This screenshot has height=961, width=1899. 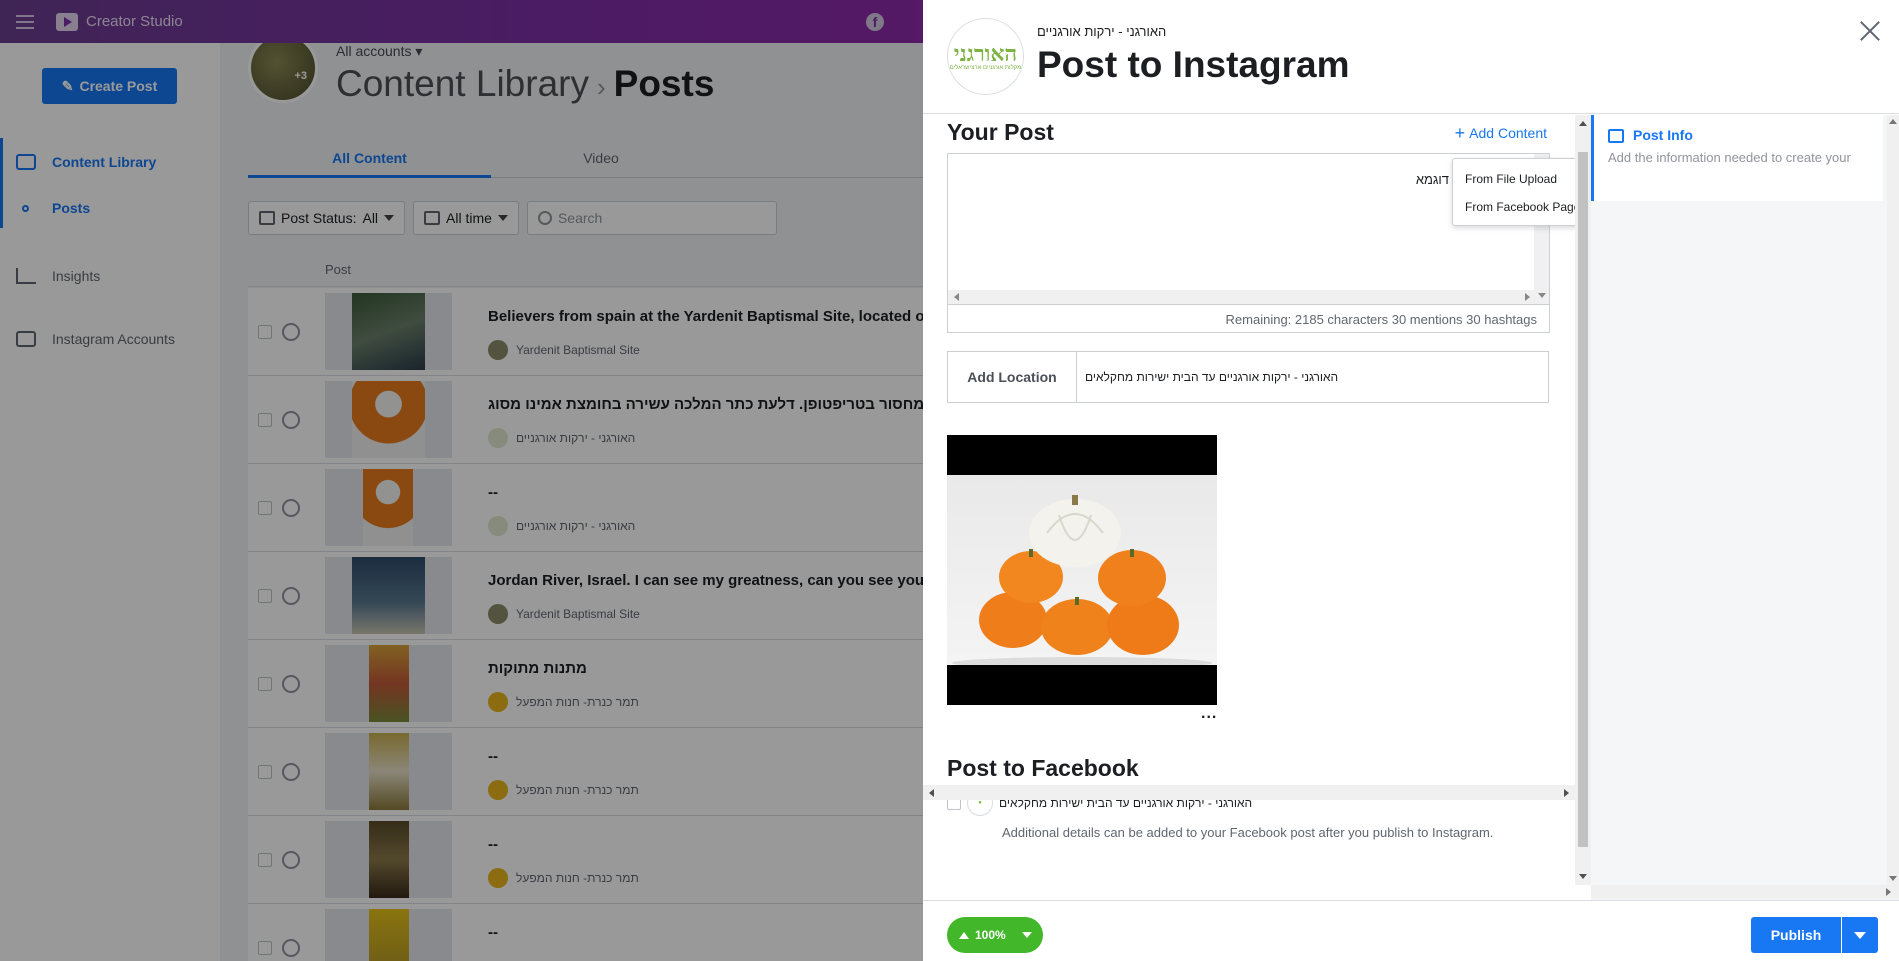 What do you see at coordinates (1411, 930) in the screenshot?
I see `dialog-footer: 100% Publish` at bounding box center [1411, 930].